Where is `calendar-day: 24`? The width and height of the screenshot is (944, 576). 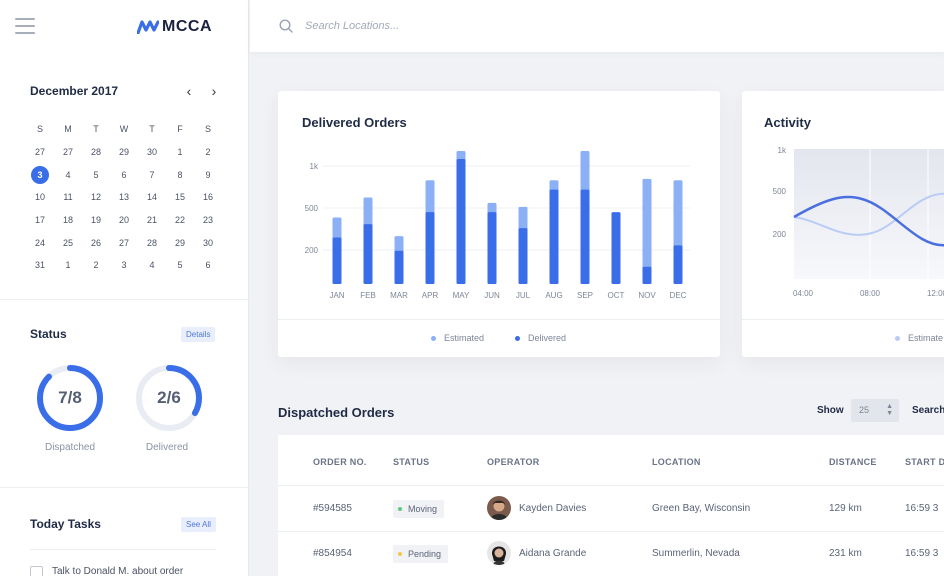 calendar-day: 24 is located at coordinates (40, 243).